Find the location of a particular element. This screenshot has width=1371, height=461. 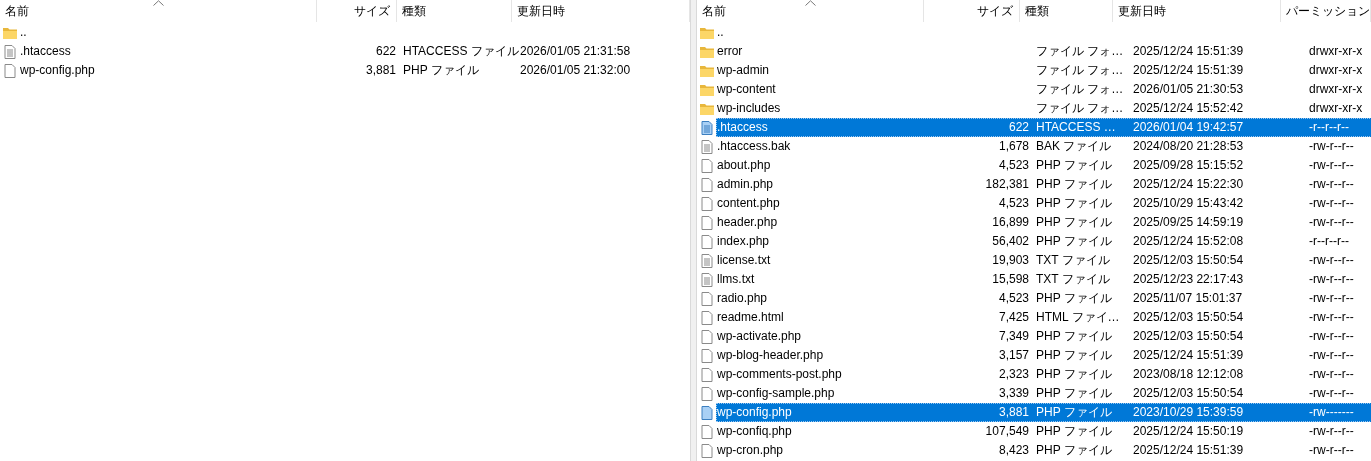

file-date: 2025/12/24 15:51:39 is located at coordinates (1188, 355).